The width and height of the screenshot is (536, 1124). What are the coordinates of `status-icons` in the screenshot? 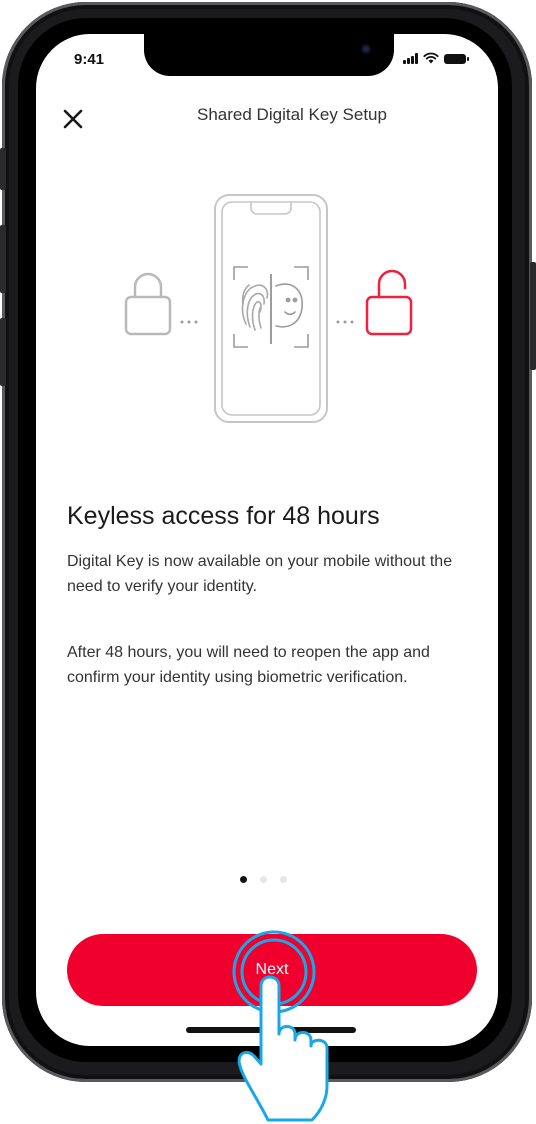 It's located at (436, 58).